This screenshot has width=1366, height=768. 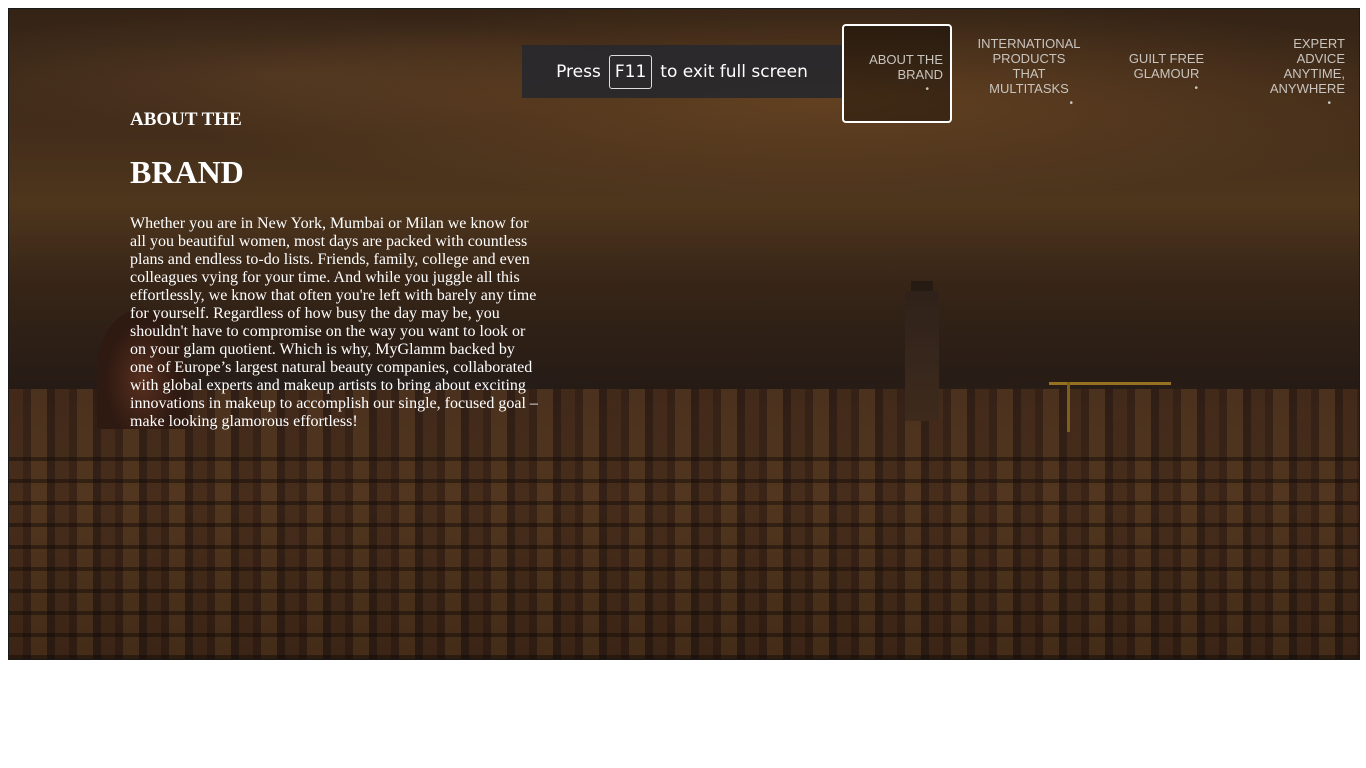 What do you see at coordinates (630, 71) in the screenshot?
I see `f11-key: F11` at bounding box center [630, 71].